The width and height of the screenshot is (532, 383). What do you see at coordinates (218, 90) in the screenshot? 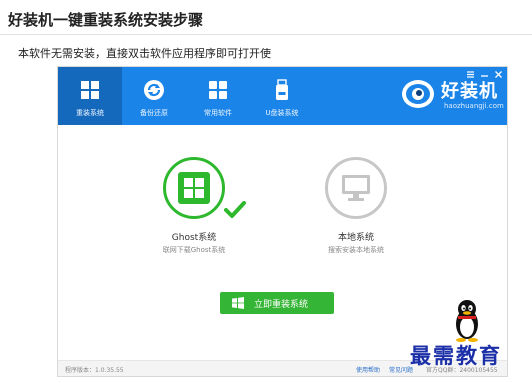
I see `apps-grid-icon` at bounding box center [218, 90].